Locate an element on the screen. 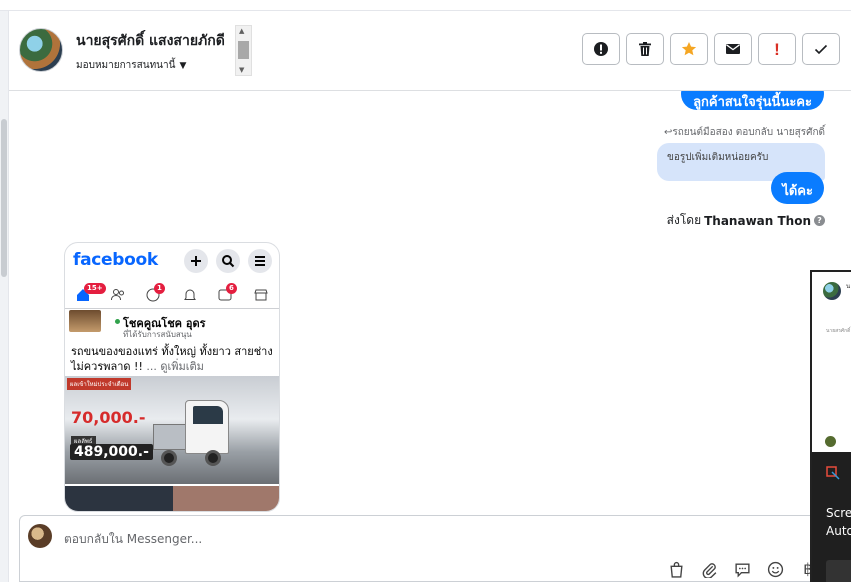 The image size is (851, 582). reply-note: ↩รถยนต์มือสอง ตอบกลับ นายสุรศักดิ์ is located at coordinates (744, 132).